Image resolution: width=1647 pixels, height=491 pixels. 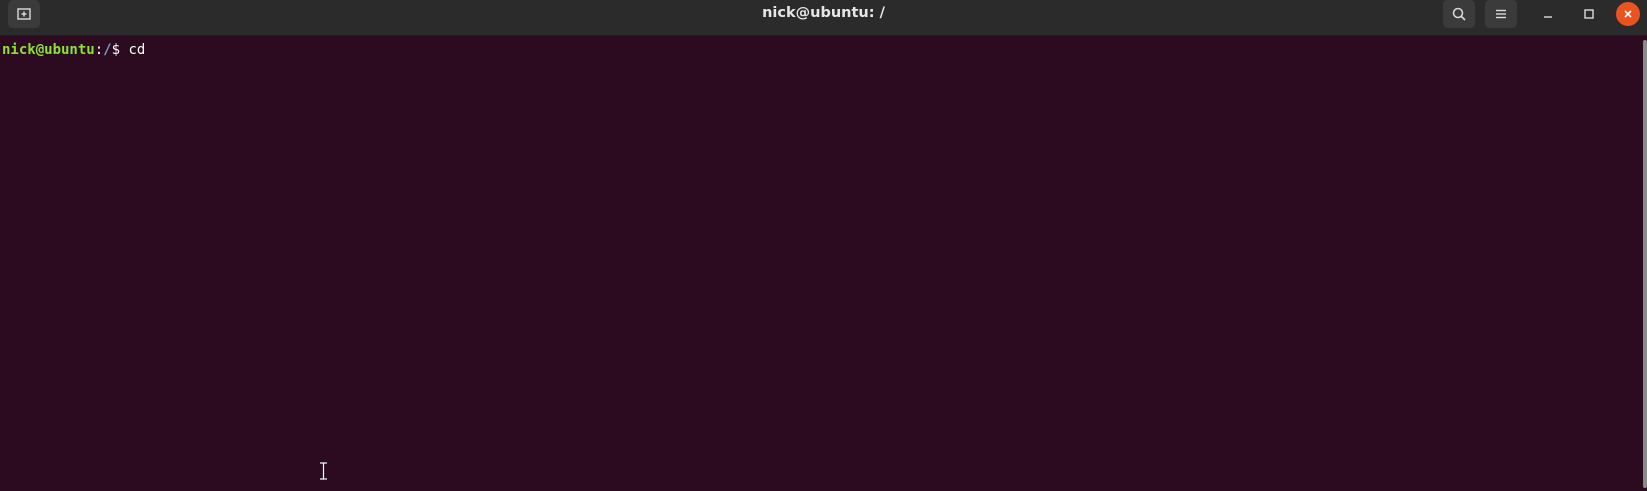 I want to click on terminal-prompt-line: nick@ubuntu:/$ cd, so click(x=73, y=50).